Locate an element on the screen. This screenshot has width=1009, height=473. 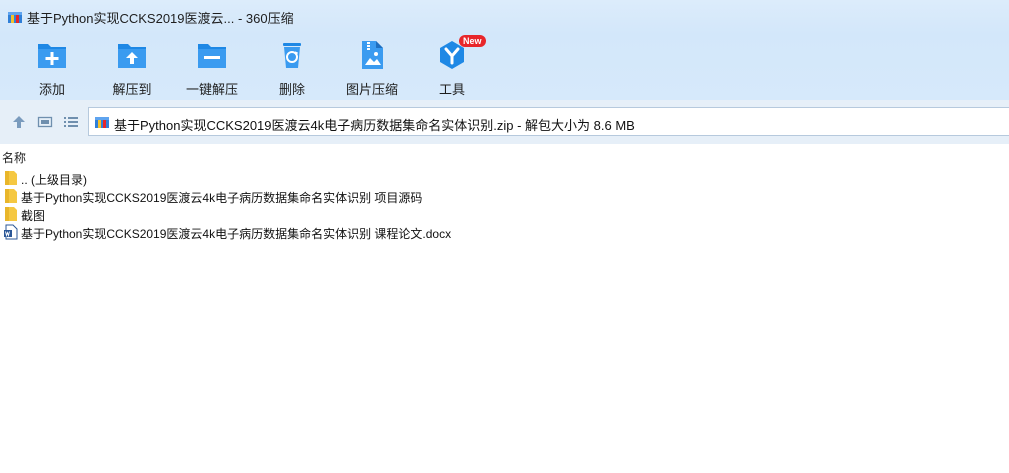
add-button: 添加 is located at coordinates (52, 68).